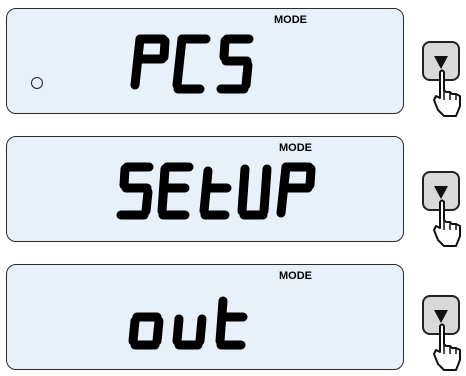  I want to click on segment-char-o, so click(146, 331).